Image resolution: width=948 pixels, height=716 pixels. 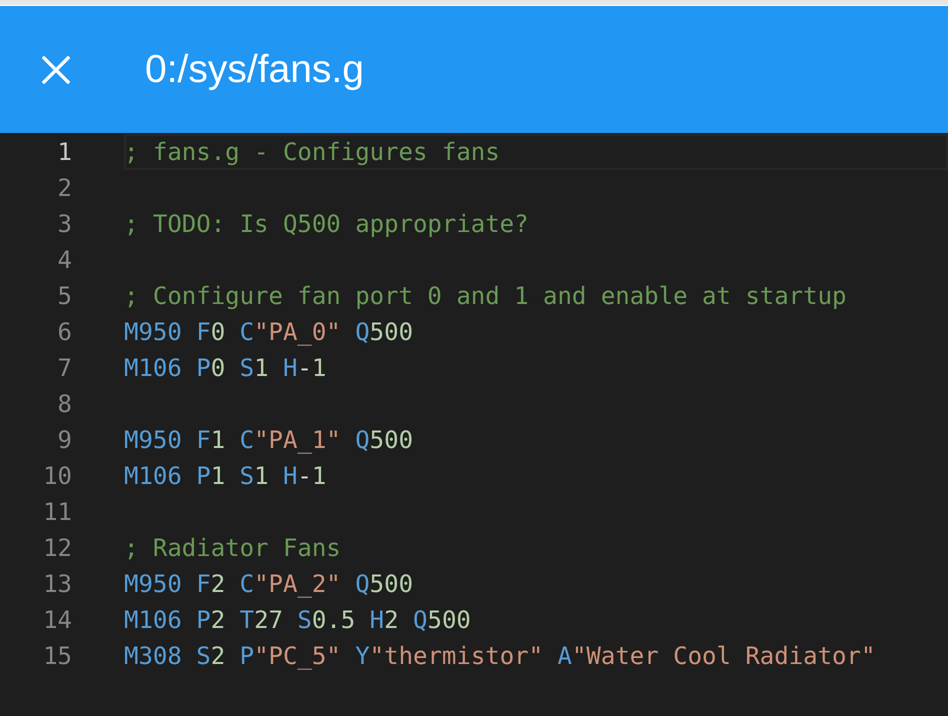 What do you see at coordinates (57, 584) in the screenshot?
I see `line-number: 13` at bounding box center [57, 584].